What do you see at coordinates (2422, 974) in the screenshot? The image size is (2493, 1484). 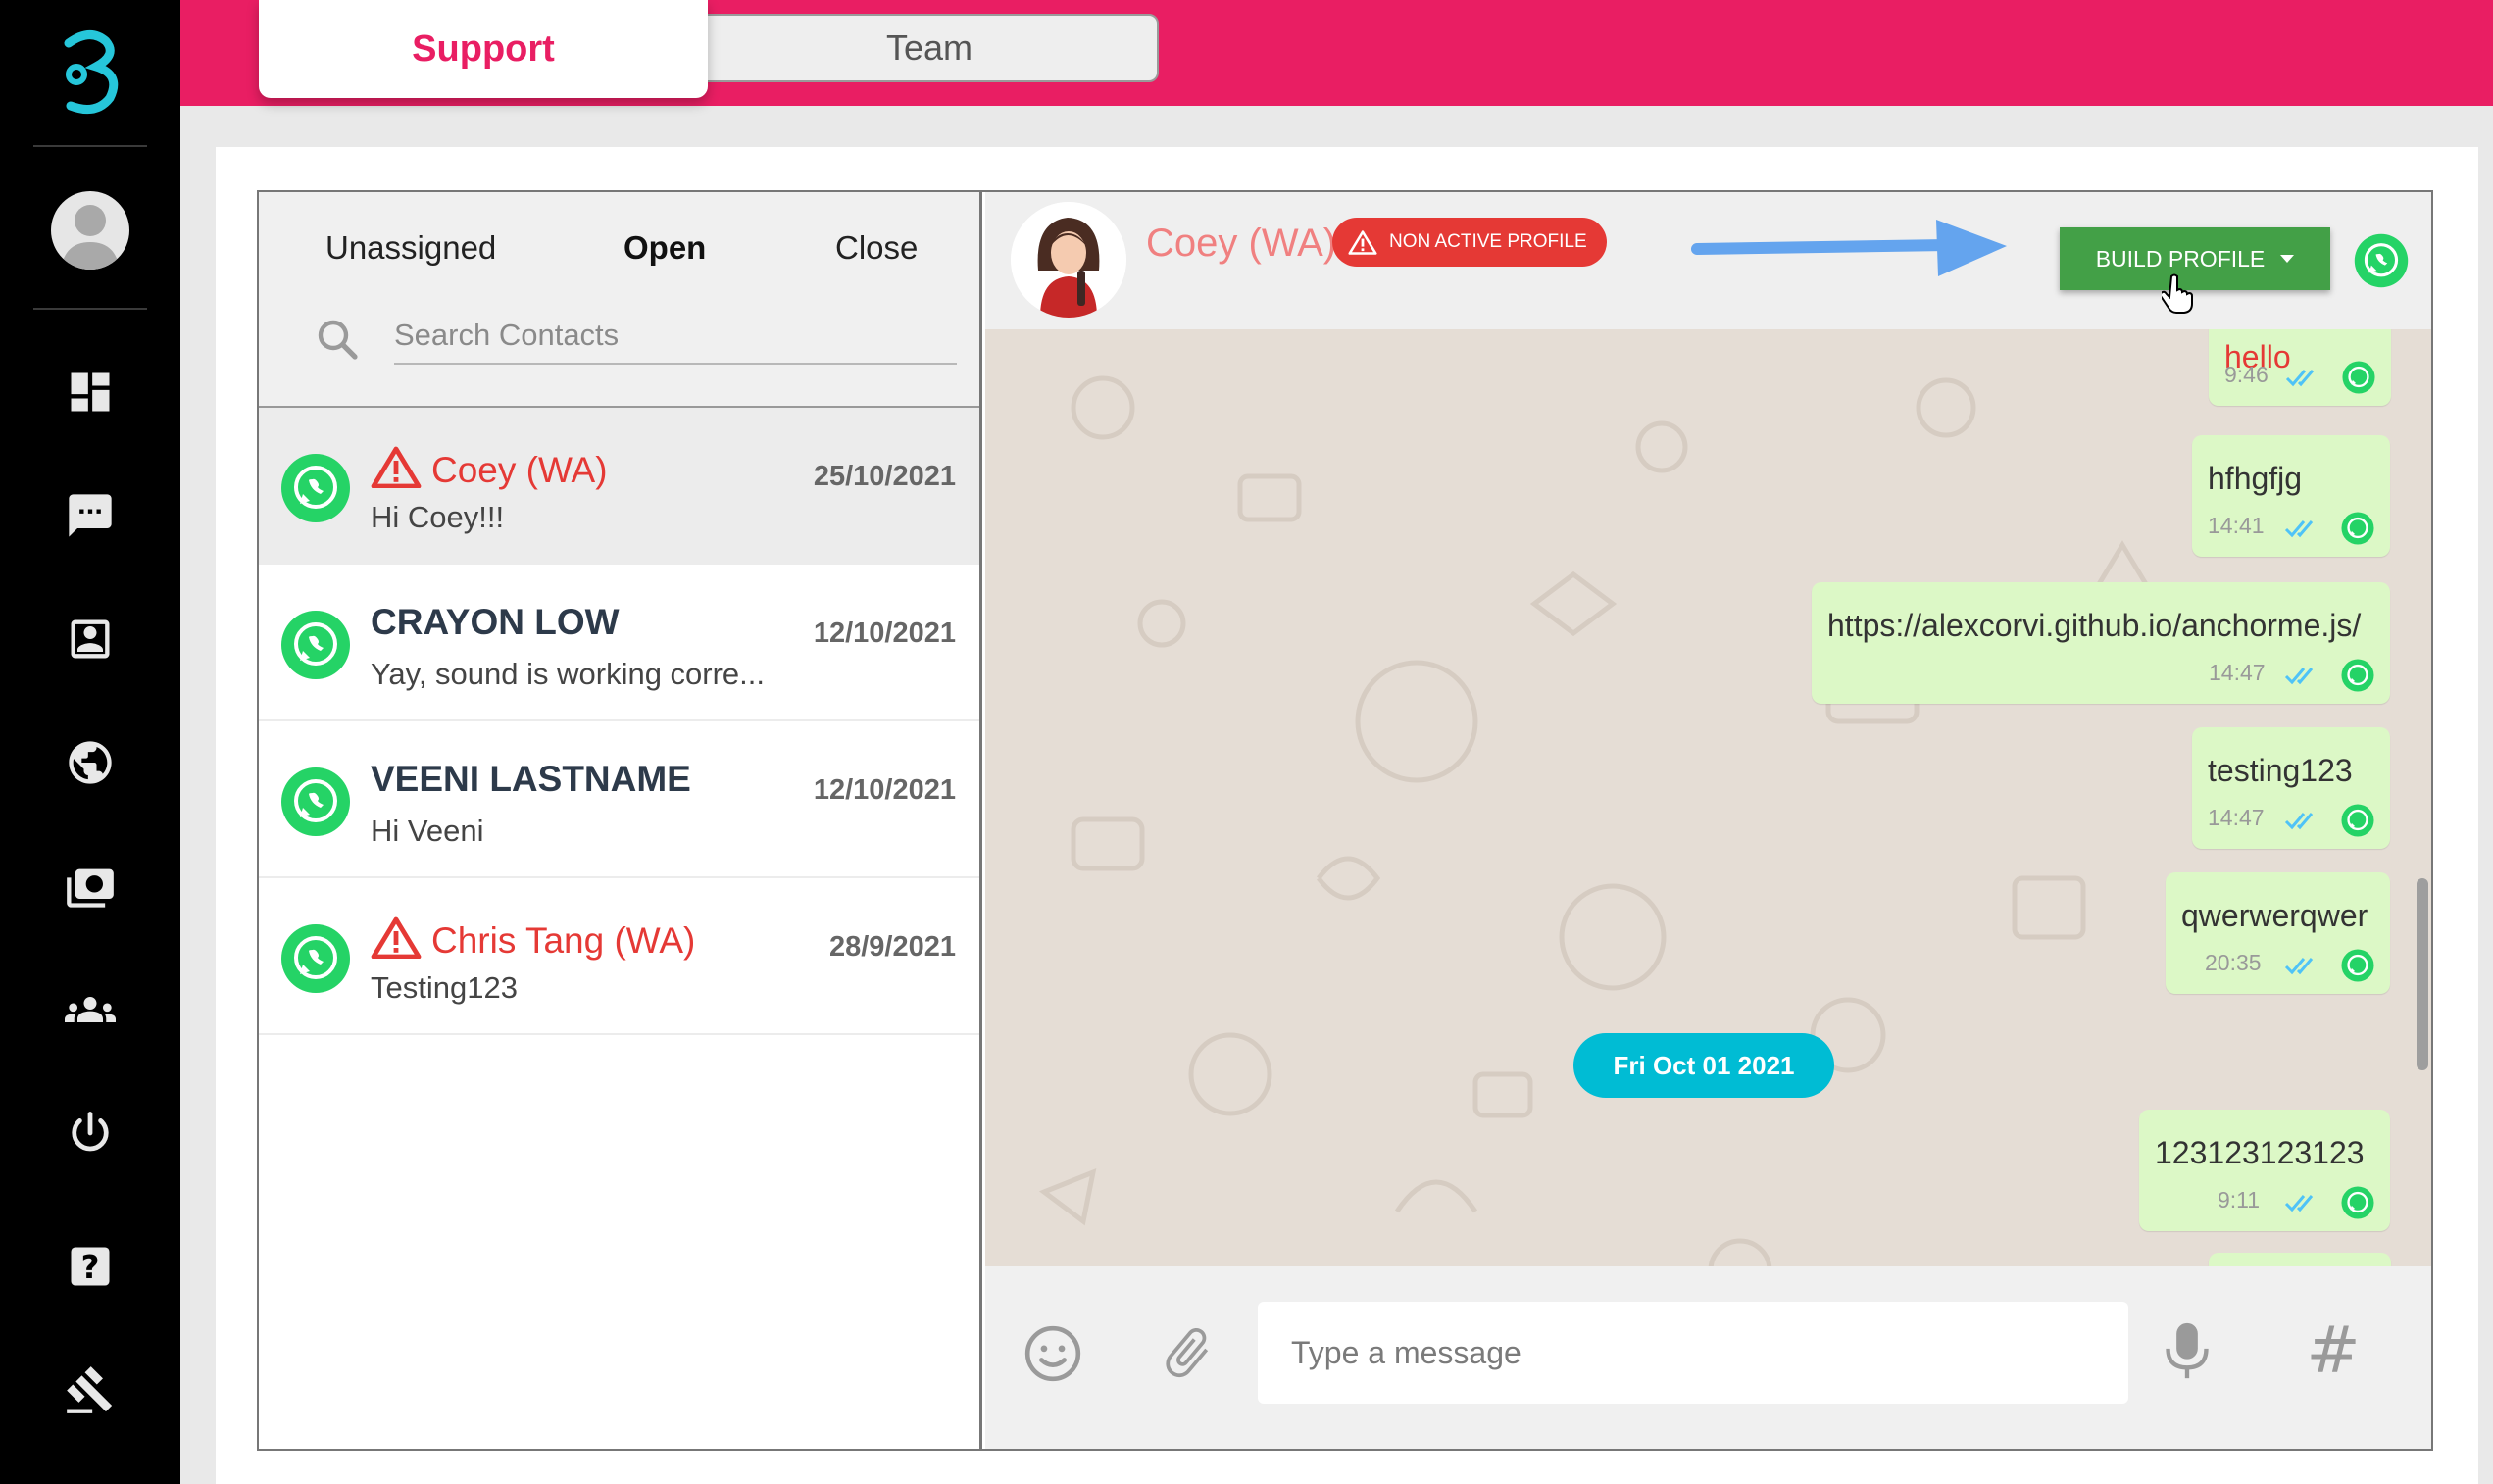 I see `chat-scrollbar` at bounding box center [2422, 974].